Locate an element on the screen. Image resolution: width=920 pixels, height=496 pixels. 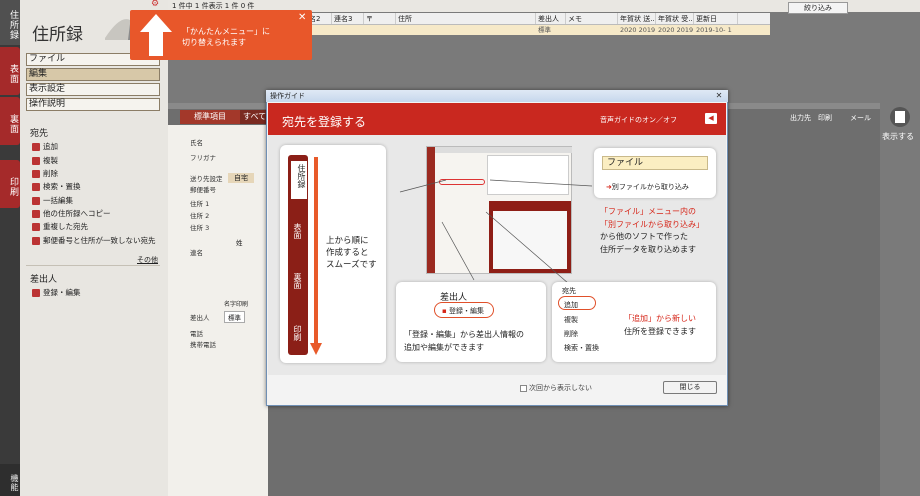
copy-arrow-icon is located at coordinates (36, 213).